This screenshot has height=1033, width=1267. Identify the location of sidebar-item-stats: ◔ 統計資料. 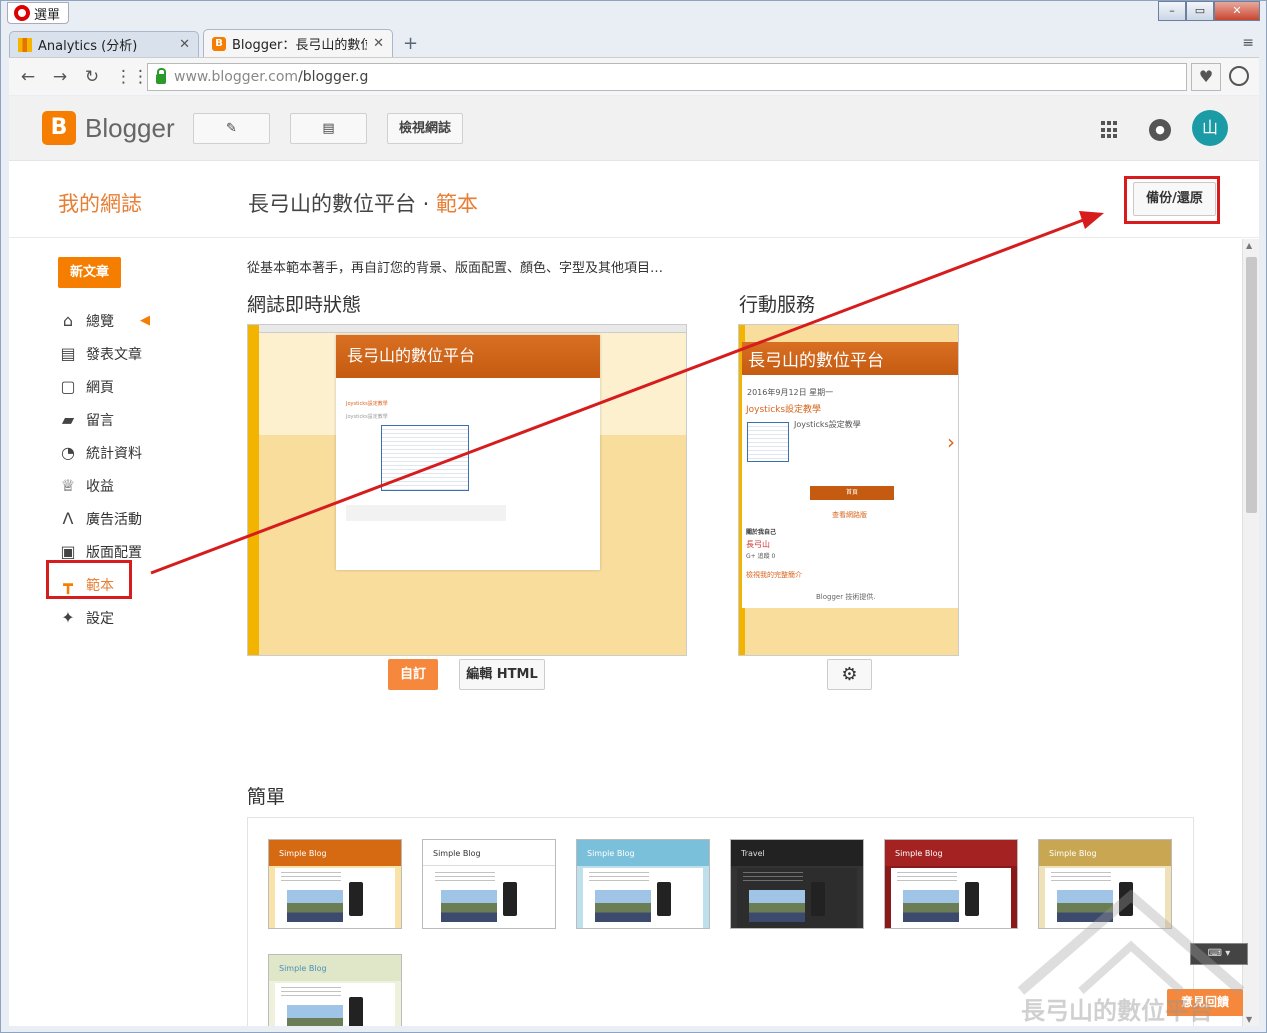
(104, 452).